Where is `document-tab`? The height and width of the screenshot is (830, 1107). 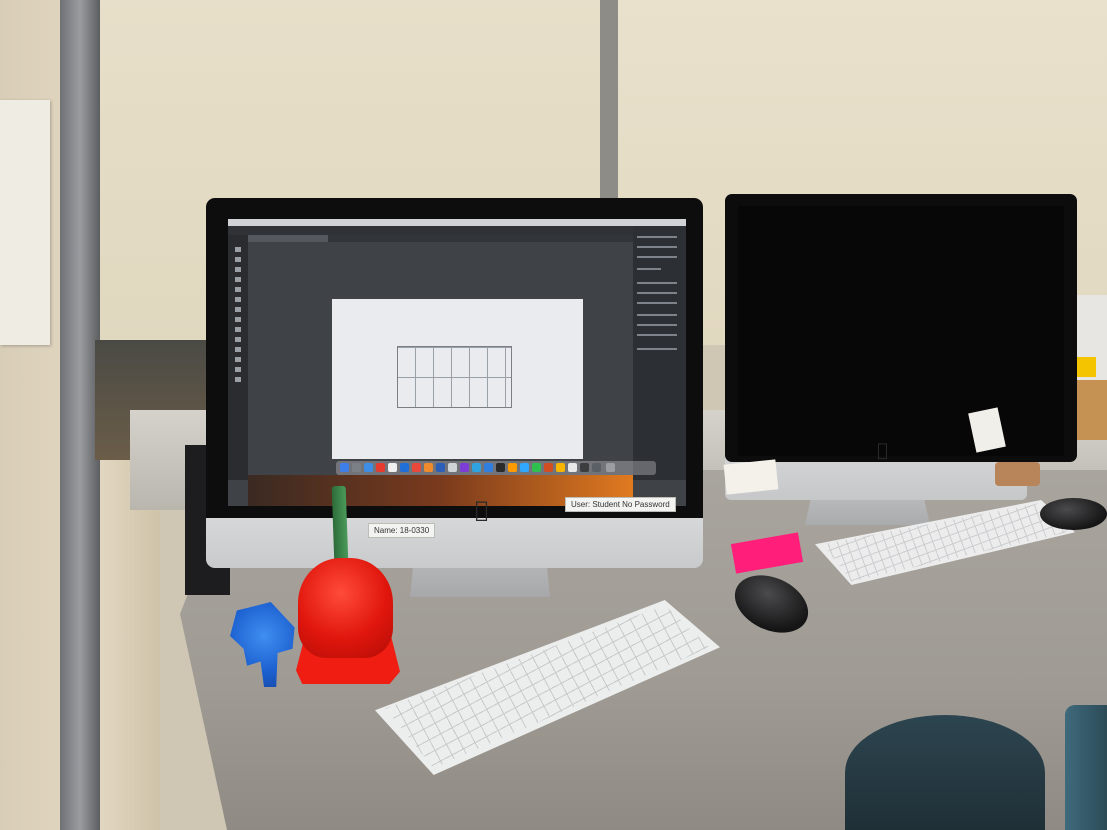
document-tab is located at coordinates (283, 238).